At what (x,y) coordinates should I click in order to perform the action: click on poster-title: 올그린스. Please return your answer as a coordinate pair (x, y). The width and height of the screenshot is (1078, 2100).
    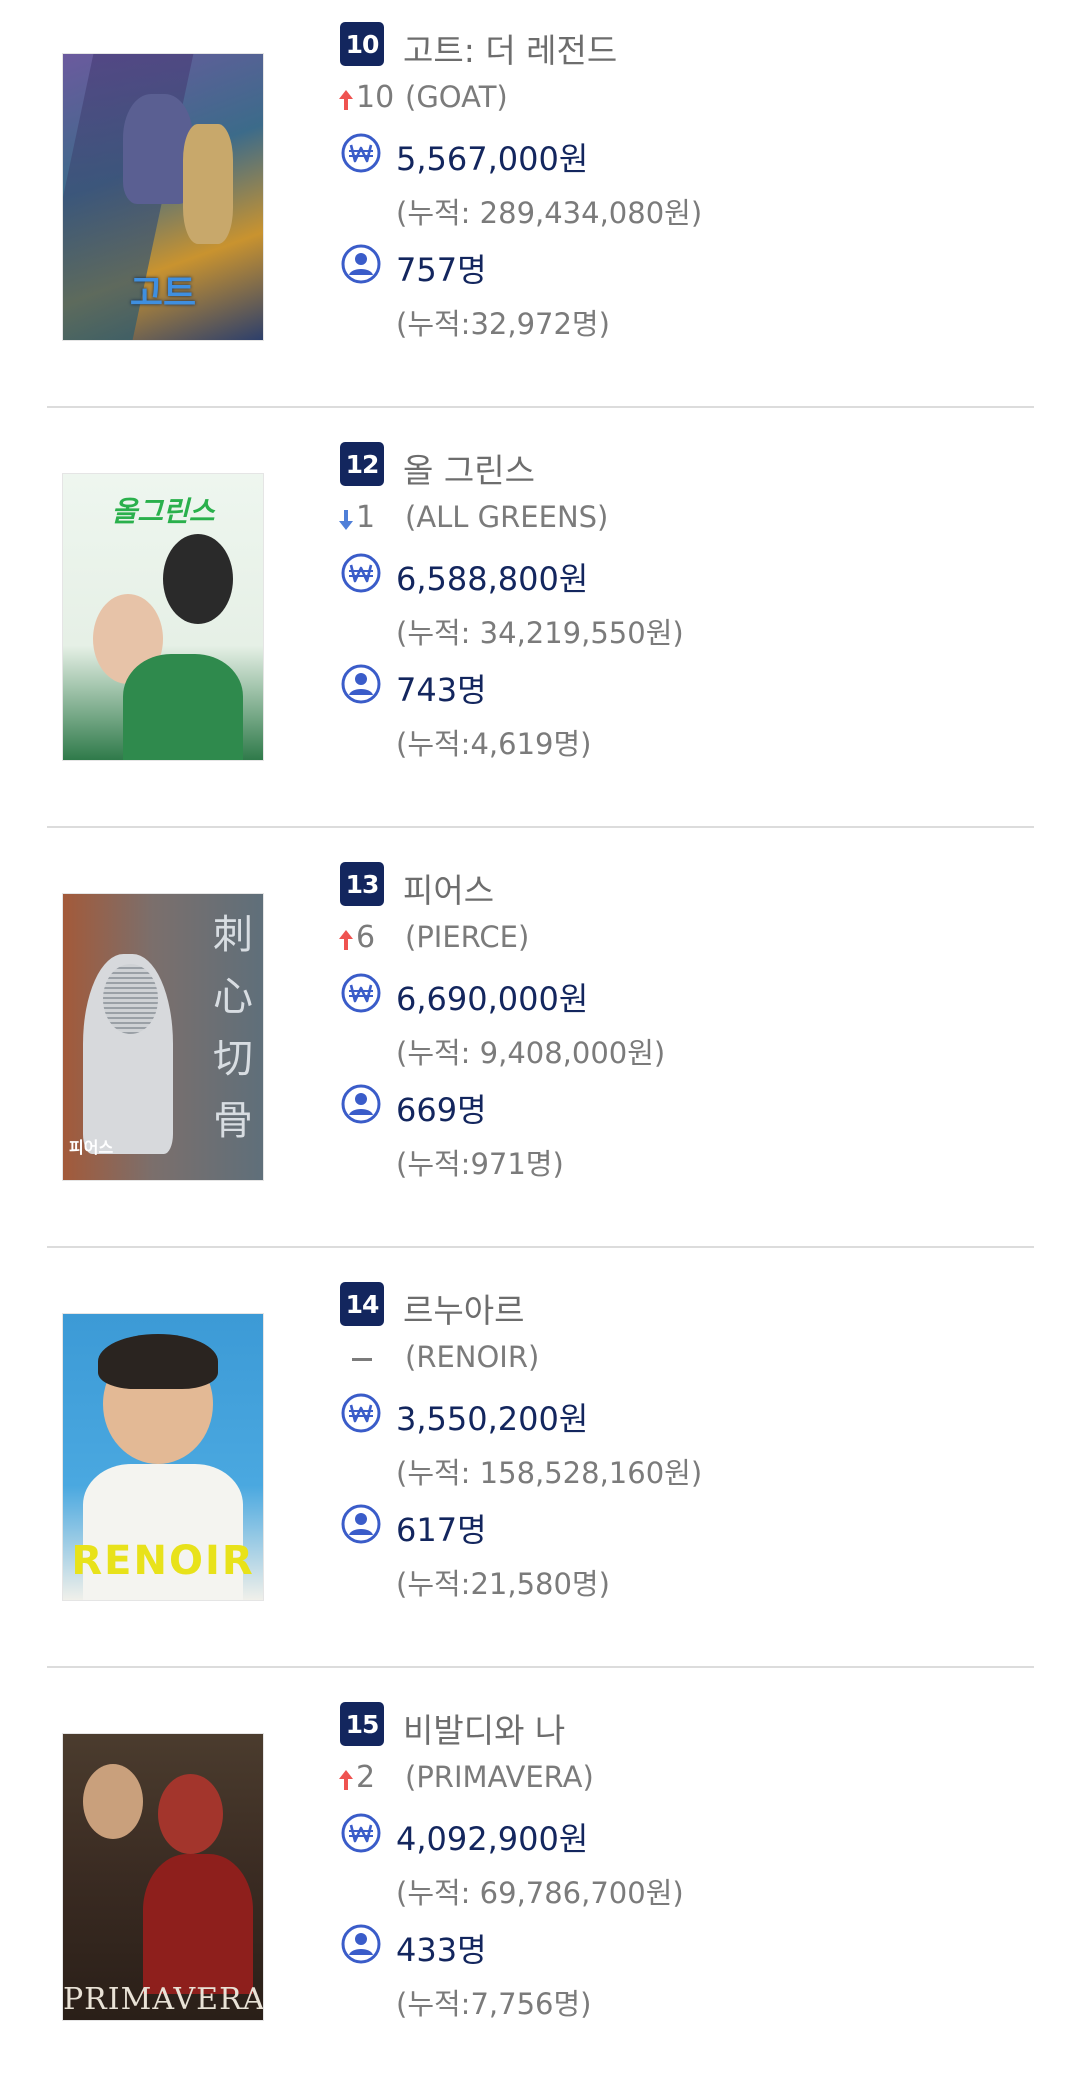
    Looking at the image, I should click on (163, 511).